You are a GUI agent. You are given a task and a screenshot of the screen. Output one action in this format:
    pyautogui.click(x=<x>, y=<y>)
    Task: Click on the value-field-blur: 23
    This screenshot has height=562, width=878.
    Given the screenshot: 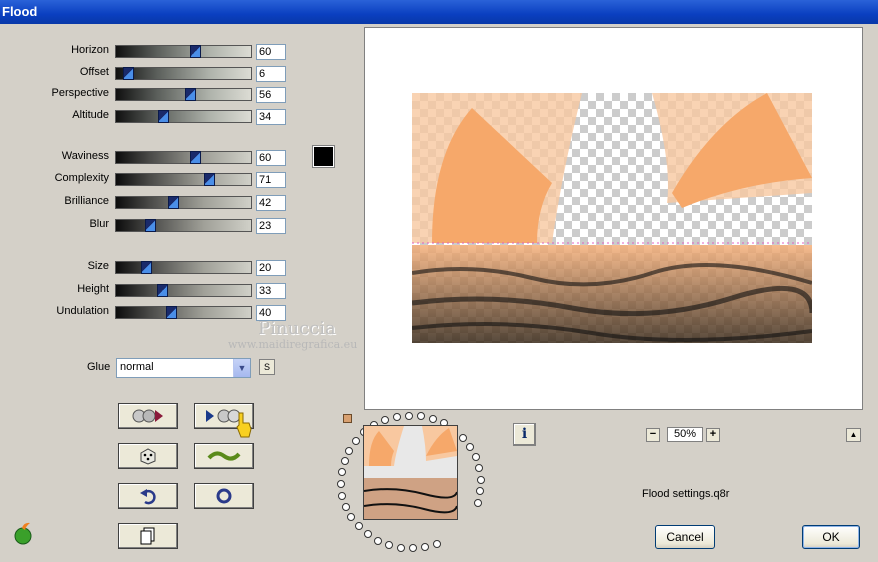 What is the action you would take?
    pyautogui.click(x=271, y=226)
    